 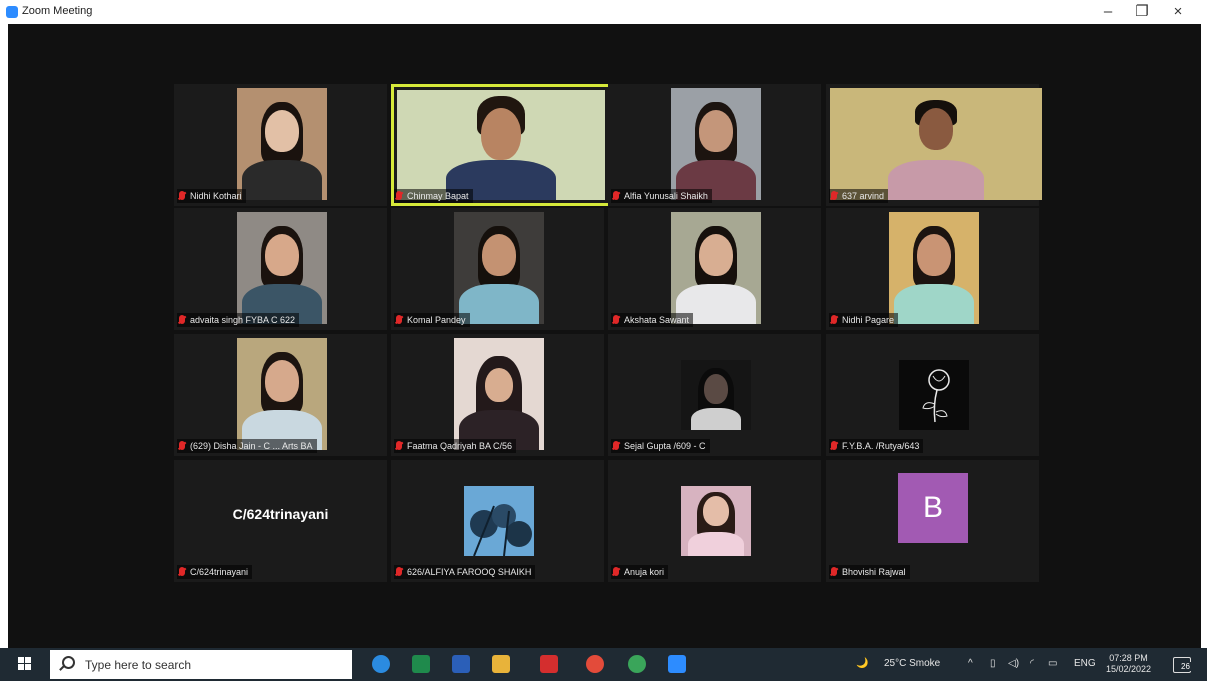 What do you see at coordinates (677, 664) in the screenshot?
I see `zoom-icon` at bounding box center [677, 664].